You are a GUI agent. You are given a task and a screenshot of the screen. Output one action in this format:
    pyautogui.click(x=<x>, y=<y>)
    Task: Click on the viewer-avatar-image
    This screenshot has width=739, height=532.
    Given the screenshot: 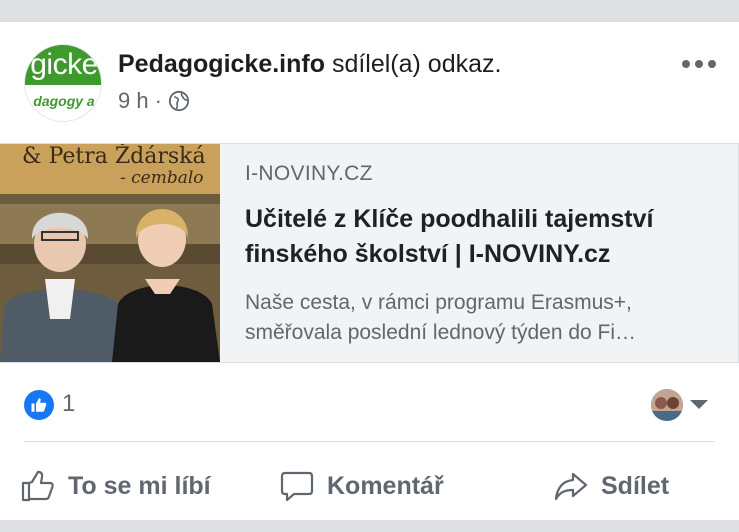 What is the action you would take?
    pyautogui.click(x=667, y=405)
    